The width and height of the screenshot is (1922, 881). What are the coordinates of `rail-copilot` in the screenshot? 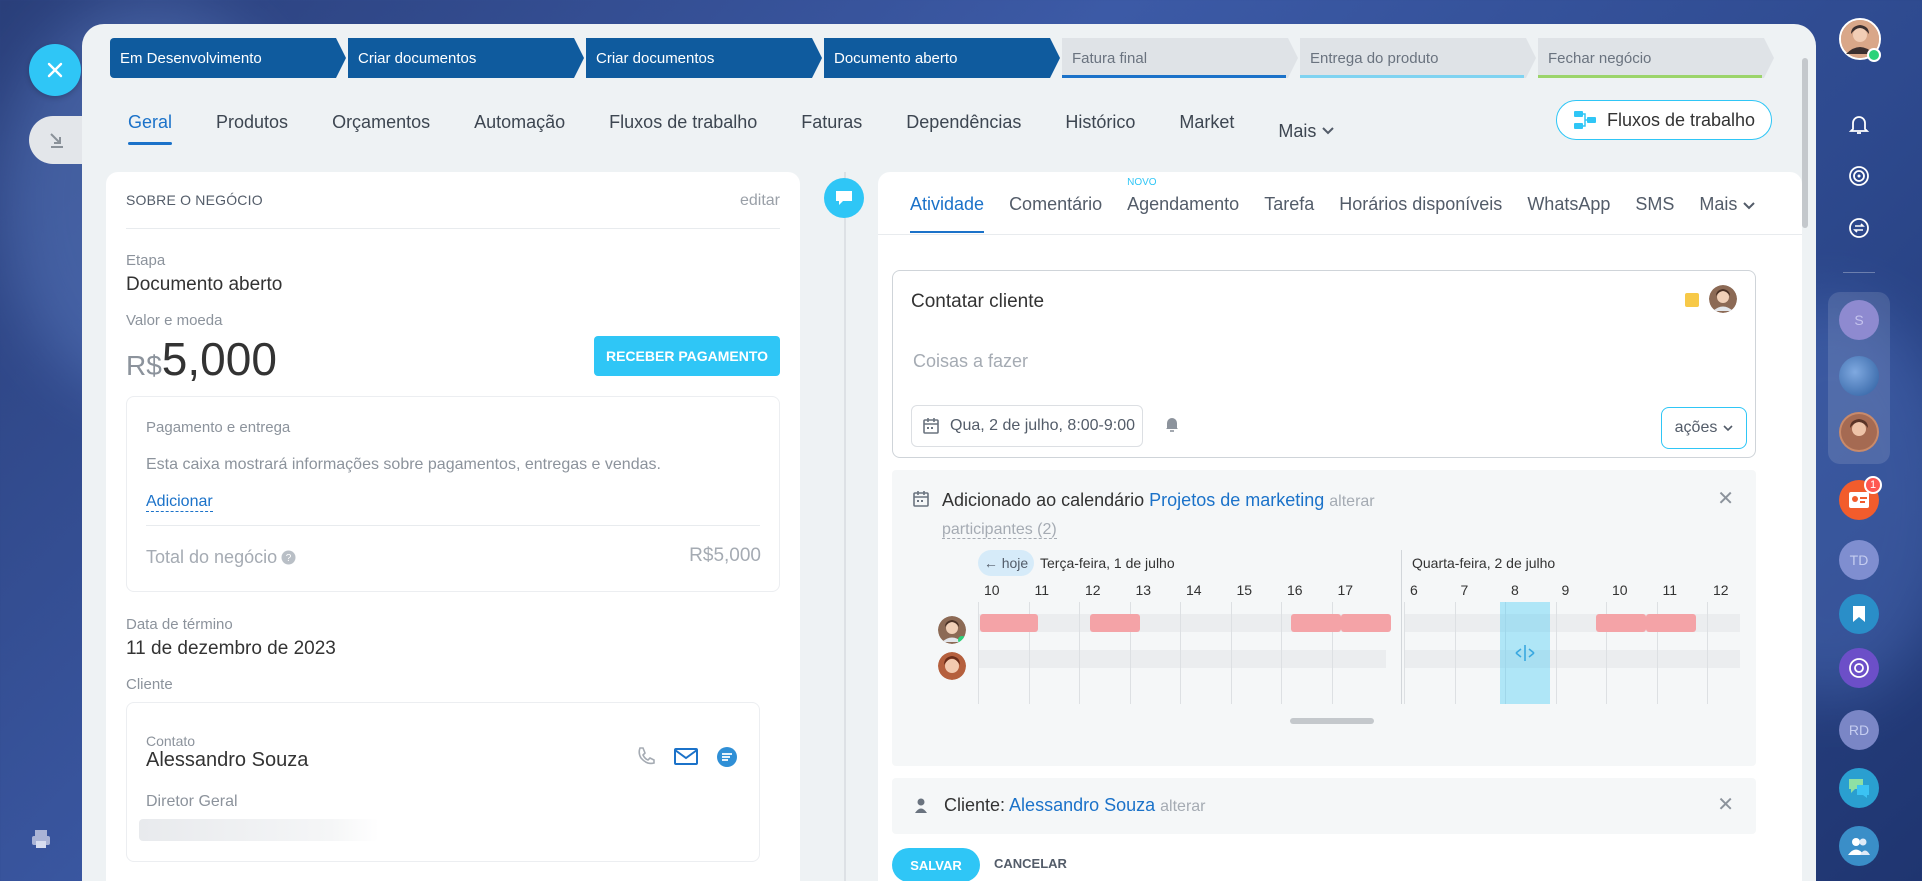 It's located at (1859, 668).